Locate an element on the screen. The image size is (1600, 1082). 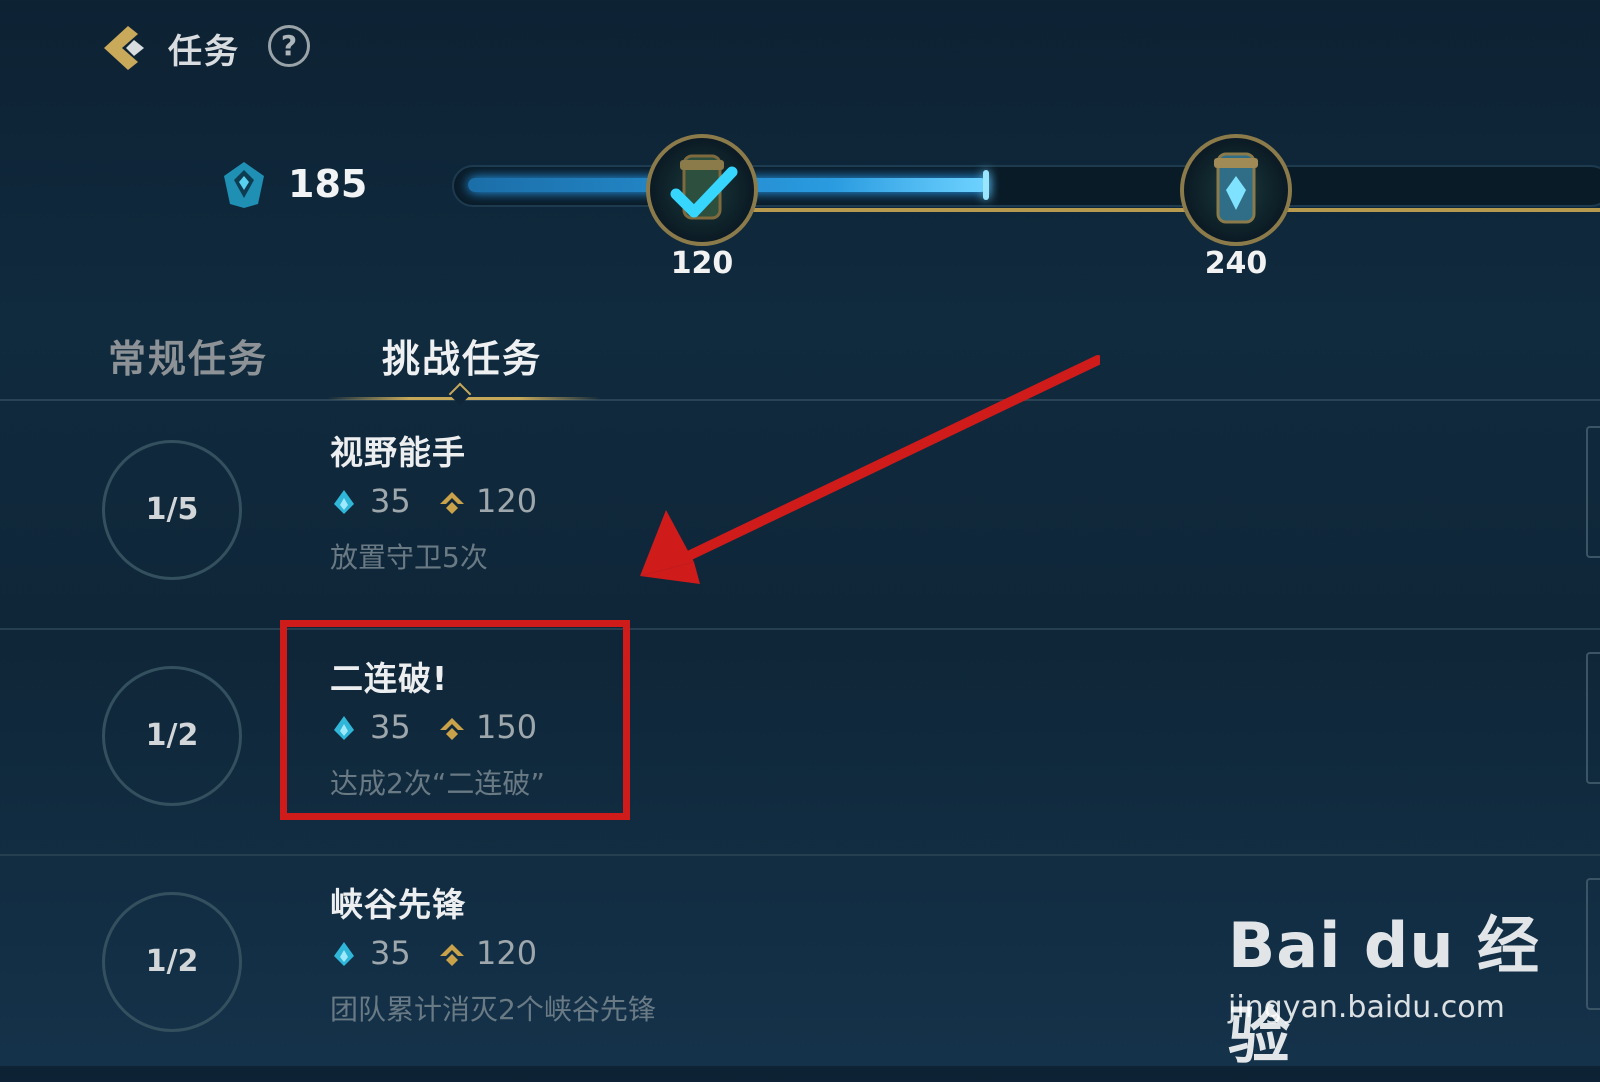
back-chevron-icon is located at coordinates (124, 48).